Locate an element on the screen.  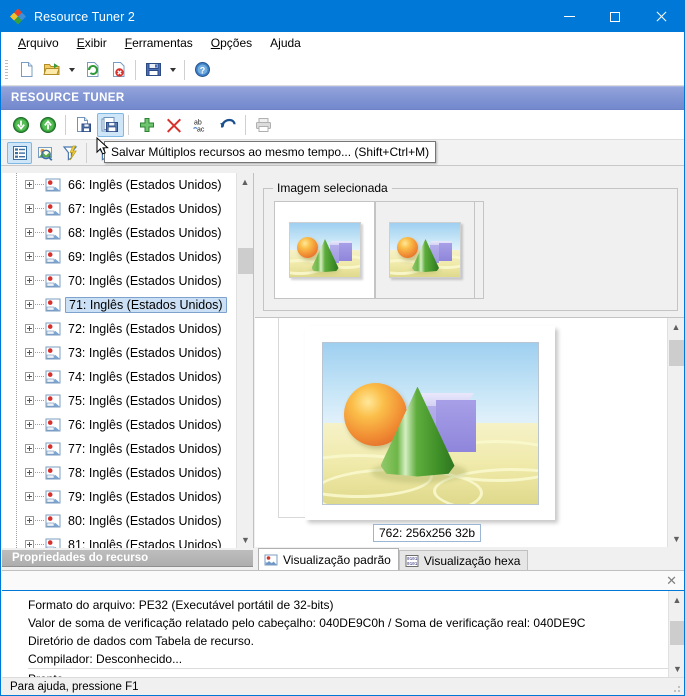
window-title: Resource Tuner 2 is located at coordinates (84, 16).